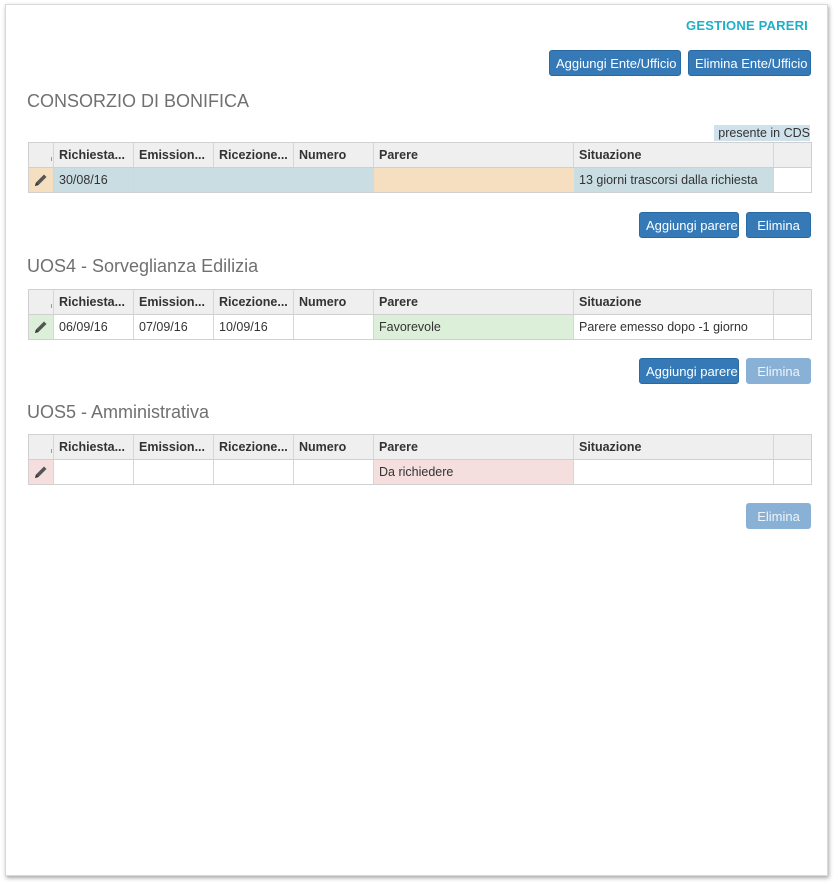 The image size is (838, 884). What do you see at coordinates (474, 180) in the screenshot?
I see `cell-parere` at bounding box center [474, 180].